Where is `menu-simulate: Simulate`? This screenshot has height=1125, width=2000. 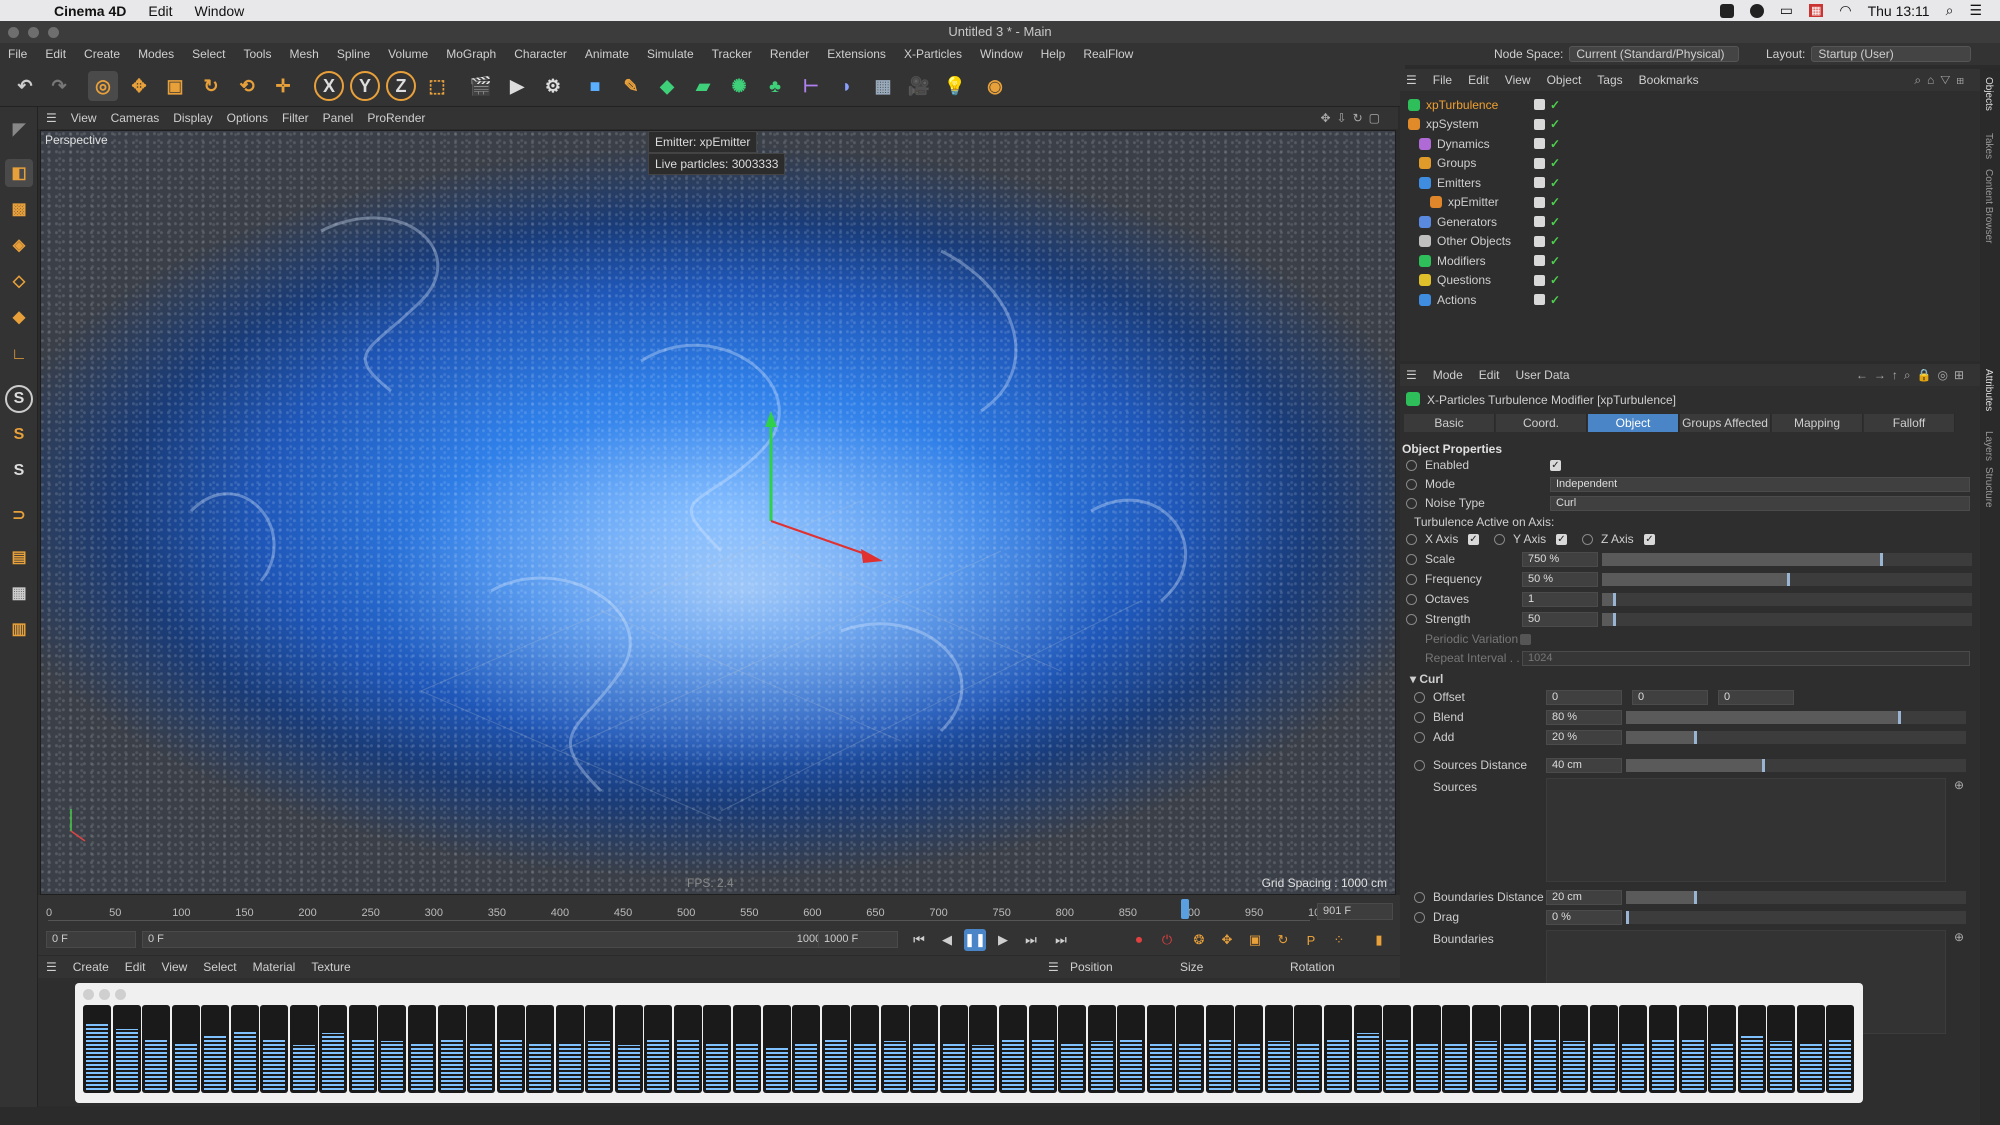
menu-simulate: Simulate is located at coordinates (670, 54).